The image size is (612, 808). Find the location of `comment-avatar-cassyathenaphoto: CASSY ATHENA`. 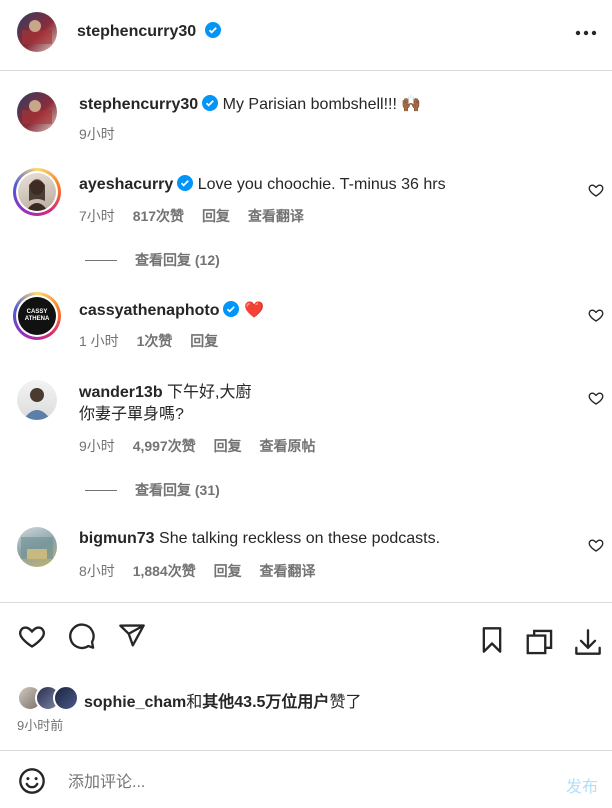

comment-avatar-cassyathenaphoto: CASSY ATHENA is located at coordinates (37, 316).